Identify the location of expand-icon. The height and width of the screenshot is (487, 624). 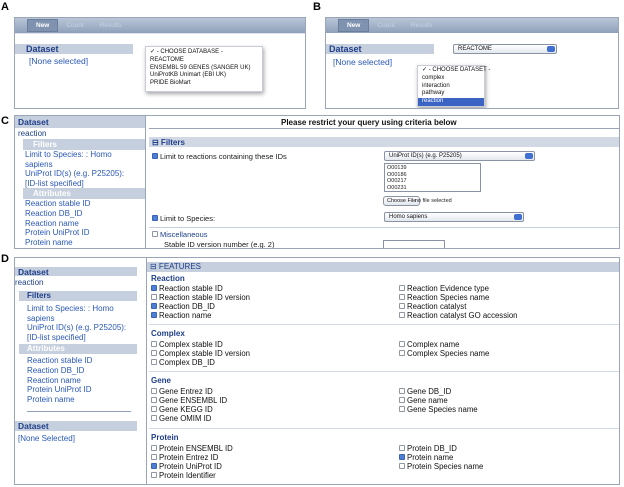
(155, 234).